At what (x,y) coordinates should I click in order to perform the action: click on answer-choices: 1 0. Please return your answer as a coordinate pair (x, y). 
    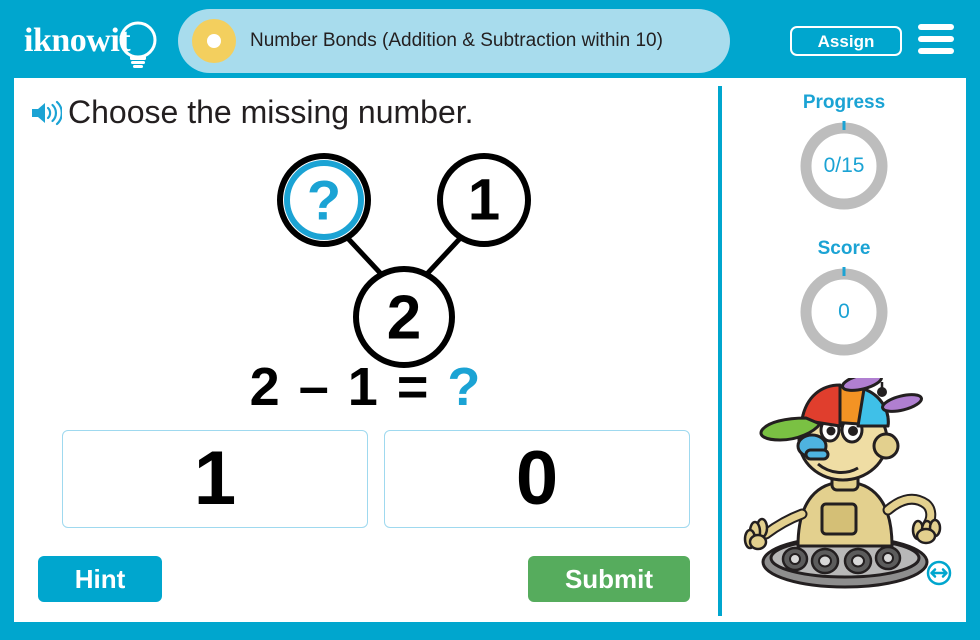
    Looking at the image, I should click on (376, 479).